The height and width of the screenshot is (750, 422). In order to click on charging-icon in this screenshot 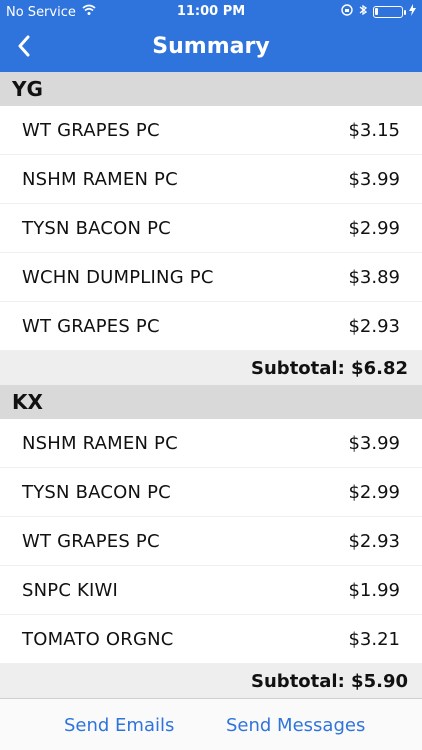, I will do `click(412, 12)`.